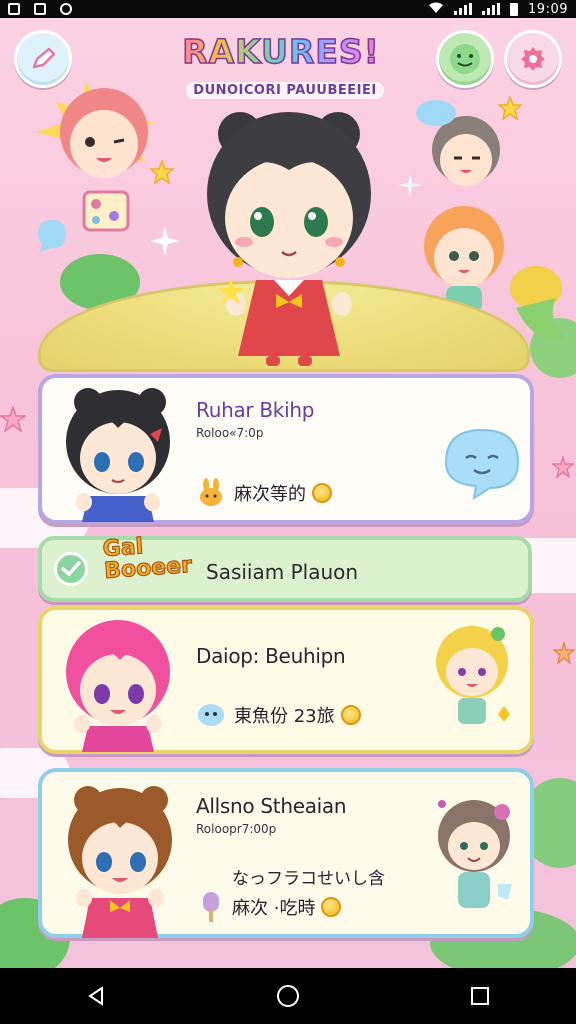 This screenshot has width=576, height=1024. What do you see at coordinates (271, 806) in the screenshot?
I see `character-name: Allsno Stheaian` at bounding box center [271, 806].